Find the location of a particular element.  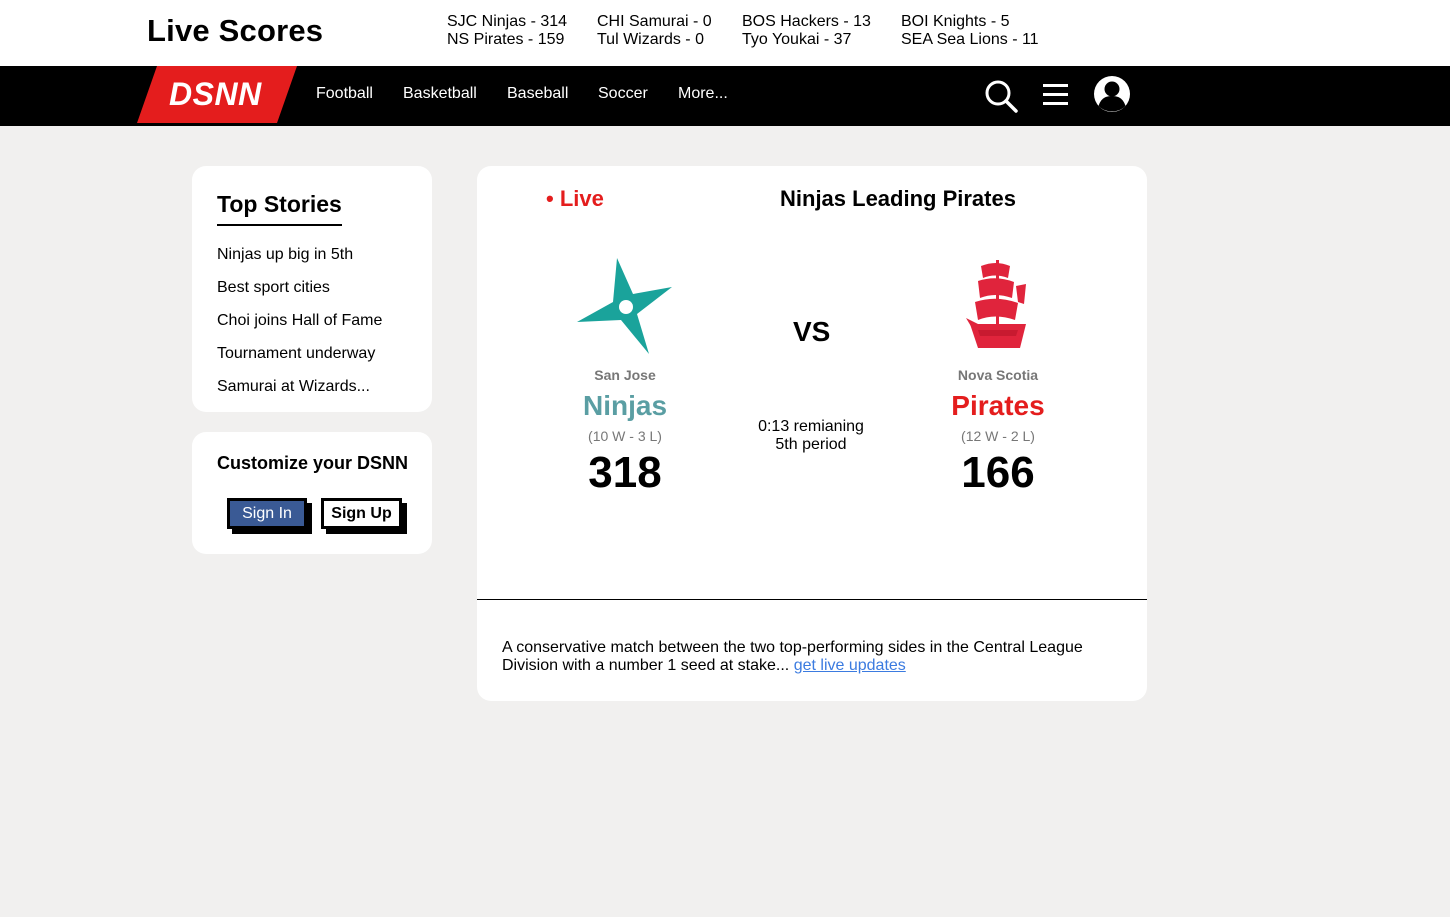

score-ticker-item: BOS Hackers - 13 Tyo Youkai - 37 is located at coordinates (806, 31).